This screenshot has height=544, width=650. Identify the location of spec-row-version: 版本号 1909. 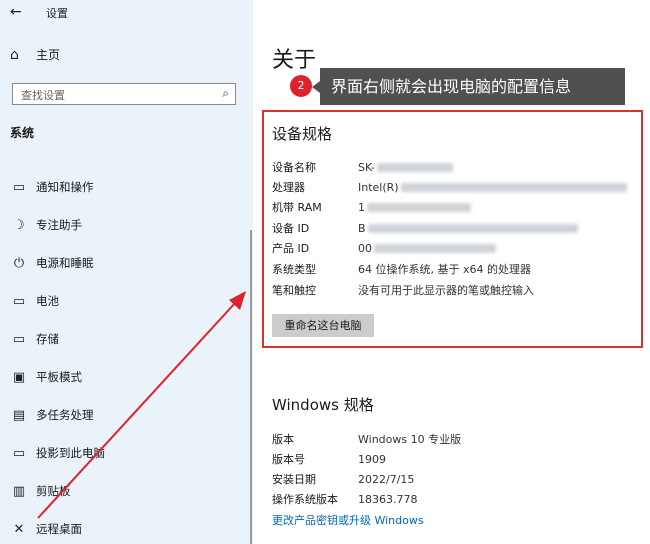
(329, 459).